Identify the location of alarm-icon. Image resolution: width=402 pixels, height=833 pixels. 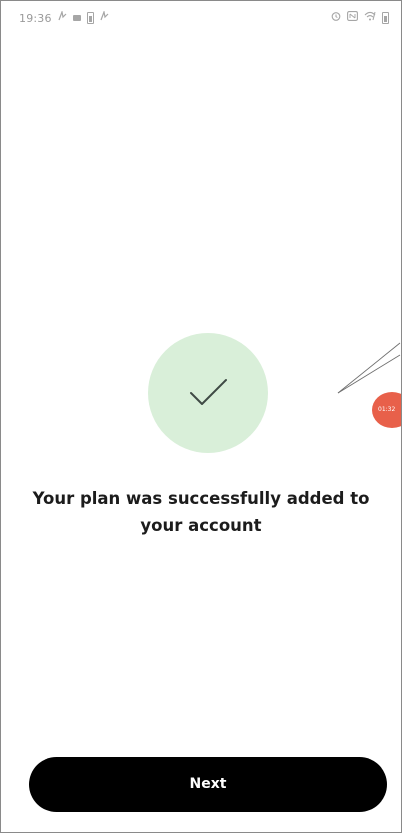
(336, 18).